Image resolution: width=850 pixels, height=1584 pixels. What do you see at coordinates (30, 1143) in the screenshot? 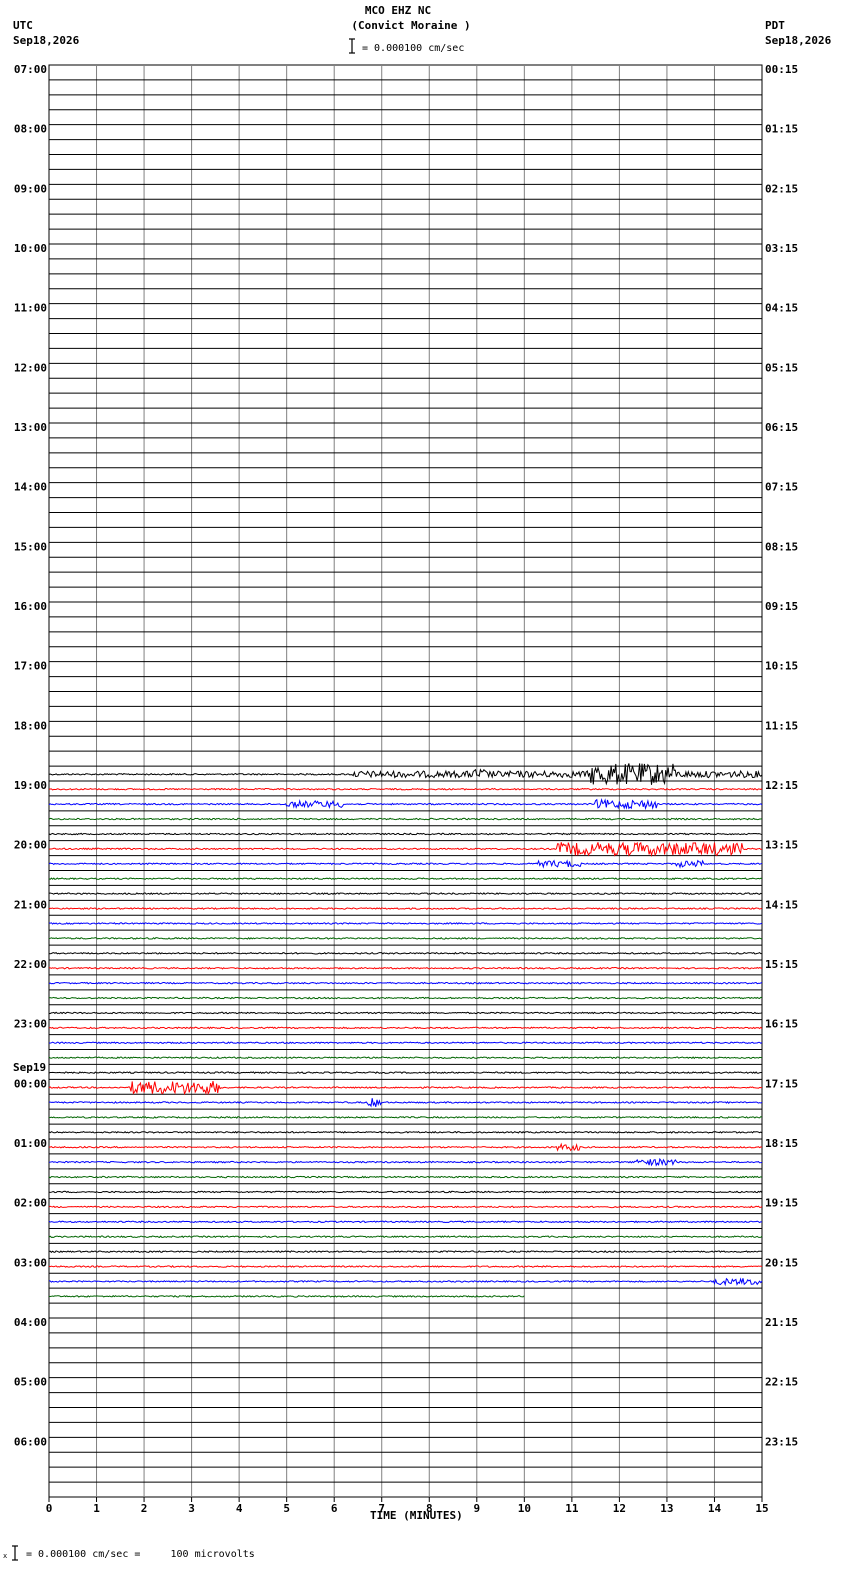
I see `utc-hour-label: 01:00` at bounding box center [30, 1143].